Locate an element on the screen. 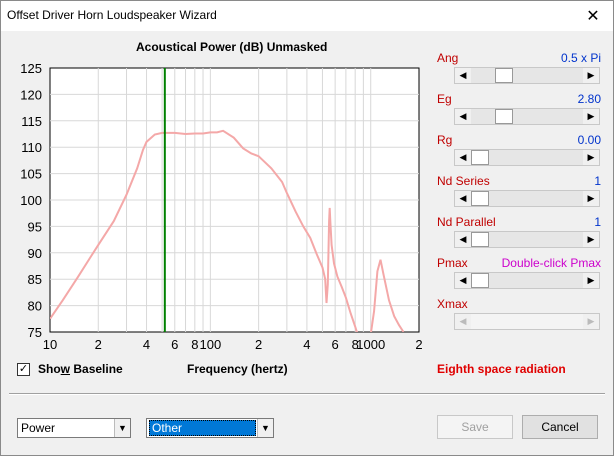 This screenshot has height=456, width=614. y-tick-label: 90 is located at coordinates (35, 253).